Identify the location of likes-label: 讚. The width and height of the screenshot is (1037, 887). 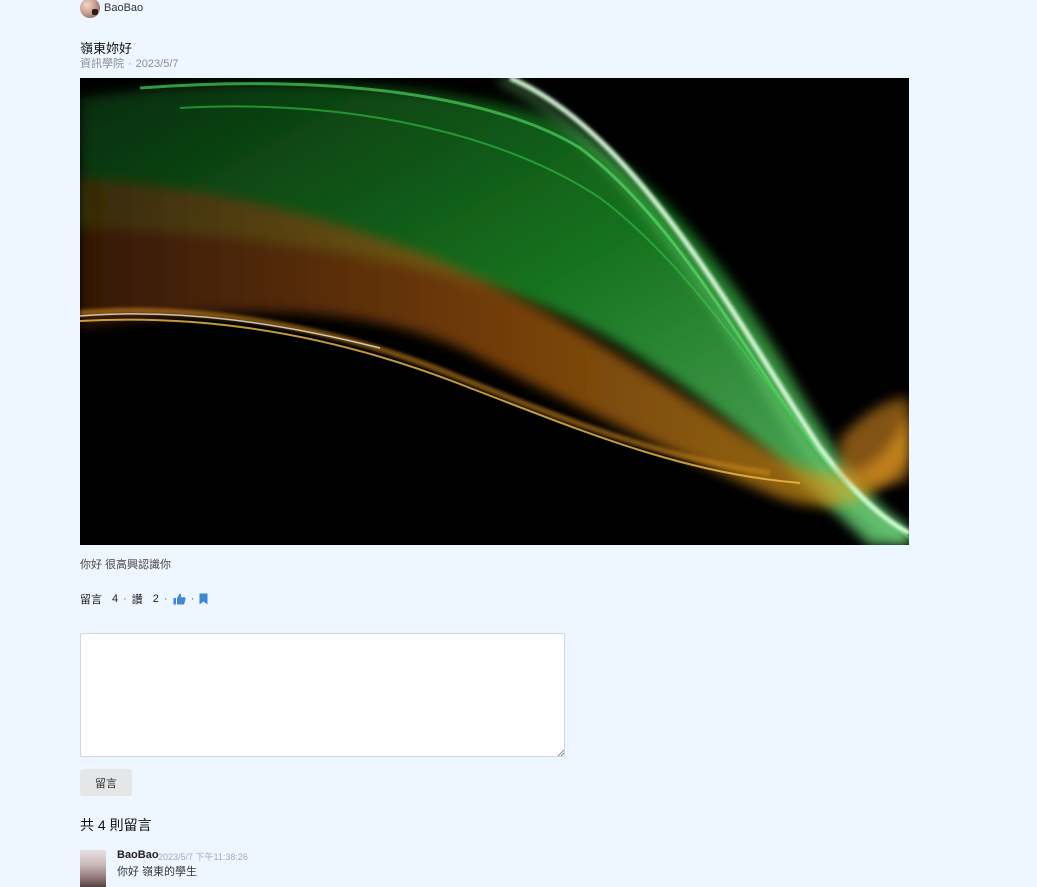
(137, 600).